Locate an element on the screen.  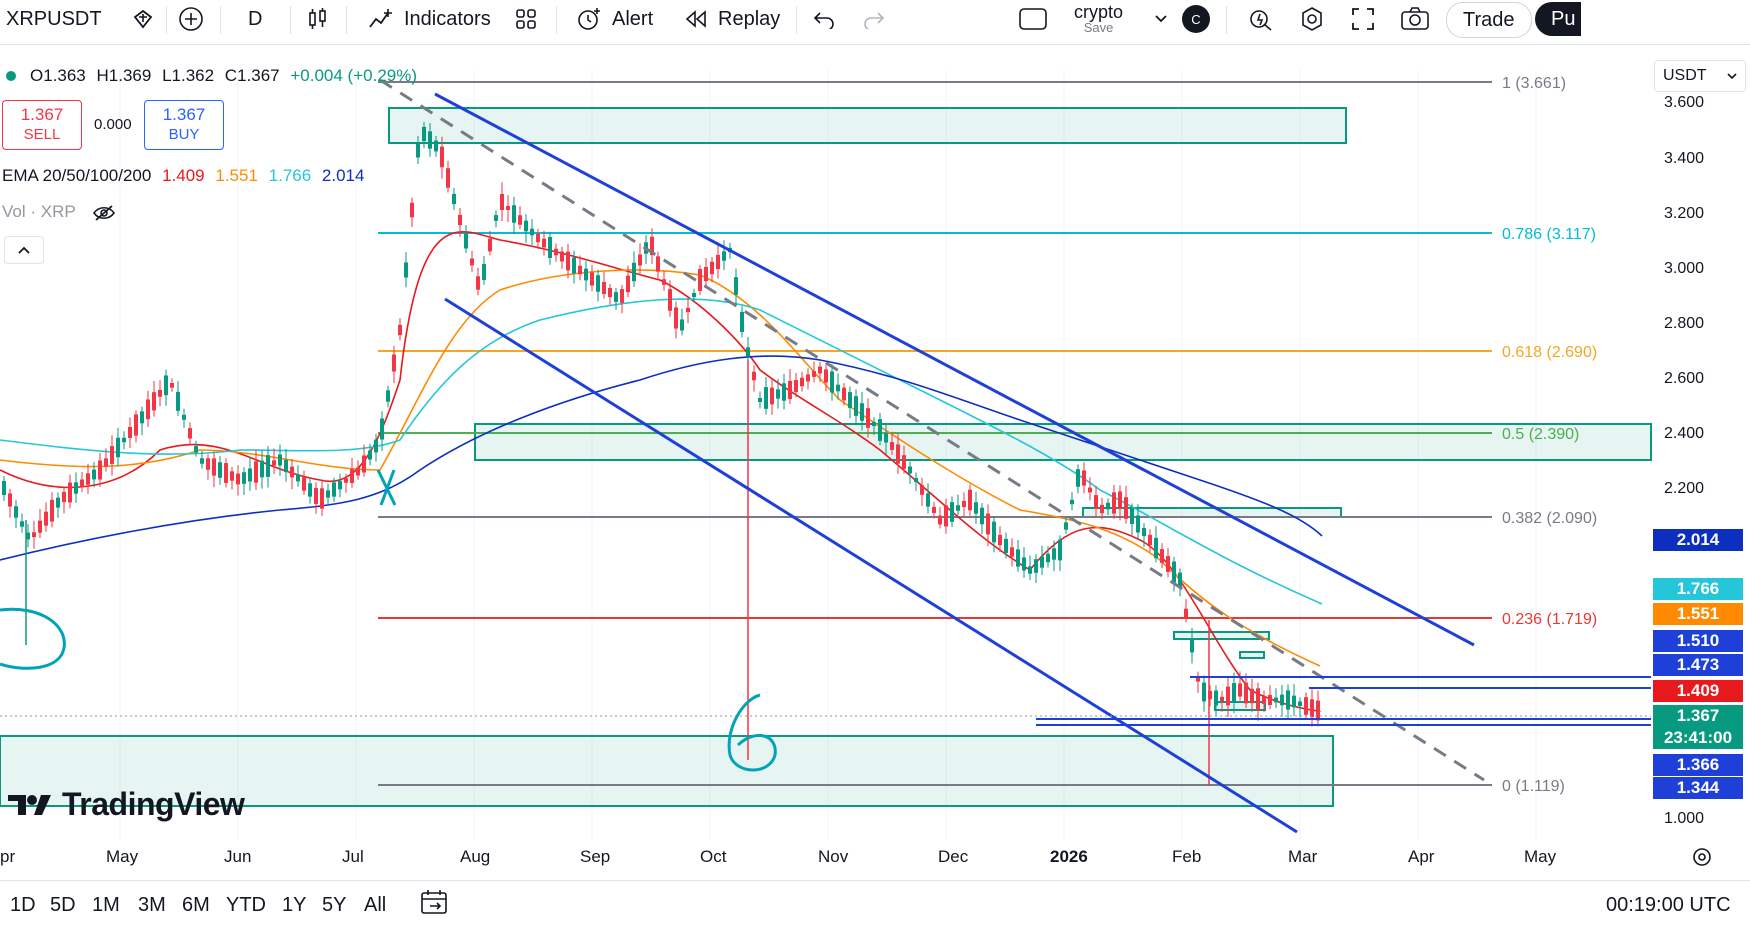
ohlc-change: +0.004 (+0.29%) is located at coordinates (354, 75).